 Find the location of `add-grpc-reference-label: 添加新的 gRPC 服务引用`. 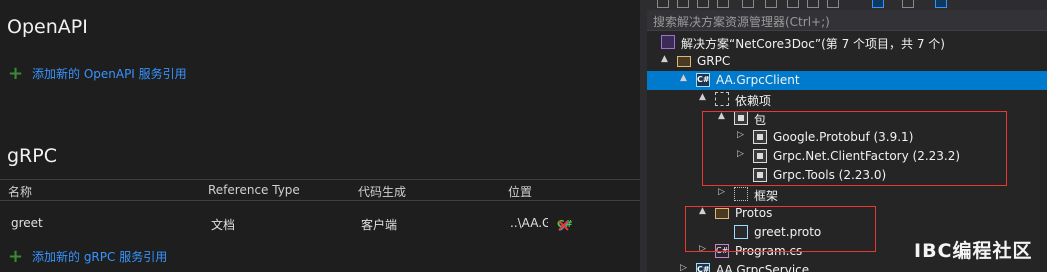

add-grpc-reference-label: 添加新的 gRPC 服务引用 is located at coordinates (100, 257).